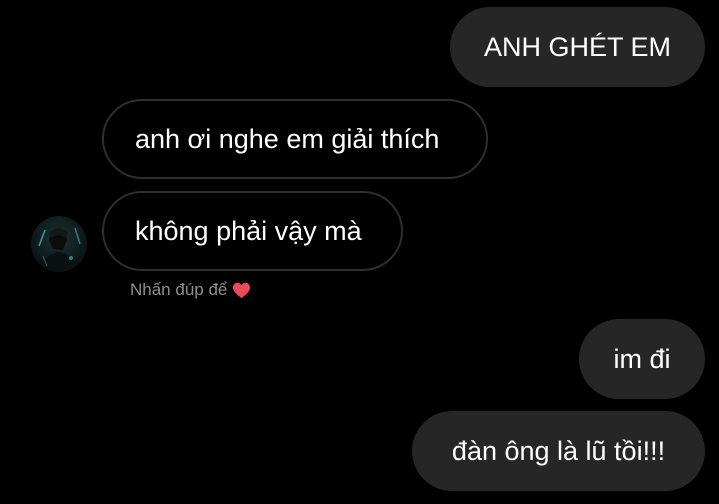  What do you see at coordinates (179, 289) in the screenshot?
I see `hint-text: Nhấn đúp để` at bounding box center [179, 289].